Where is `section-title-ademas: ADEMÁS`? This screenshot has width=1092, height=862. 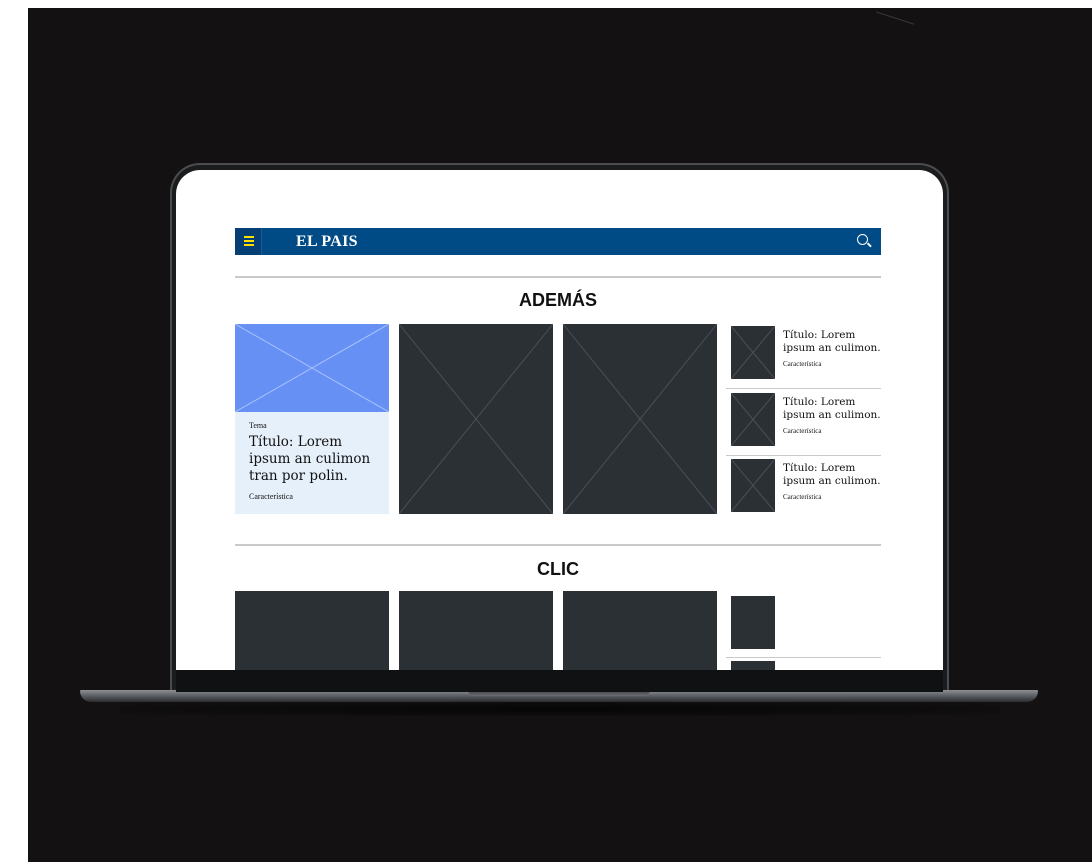
section-title-ademas: ADEMÁS is located at coordinates (557, 300).